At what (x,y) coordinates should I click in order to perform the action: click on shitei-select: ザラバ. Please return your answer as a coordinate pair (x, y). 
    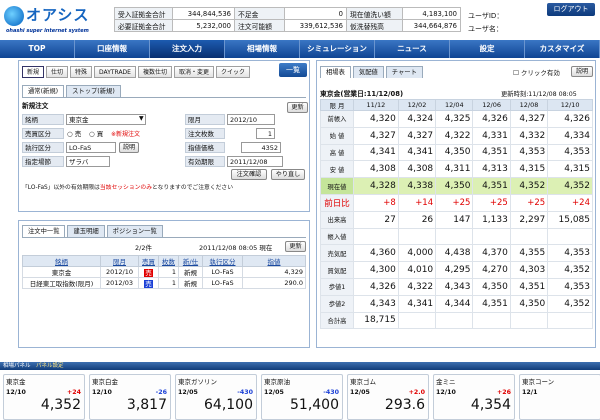
    Looking at the image, I should click on (88, 161).